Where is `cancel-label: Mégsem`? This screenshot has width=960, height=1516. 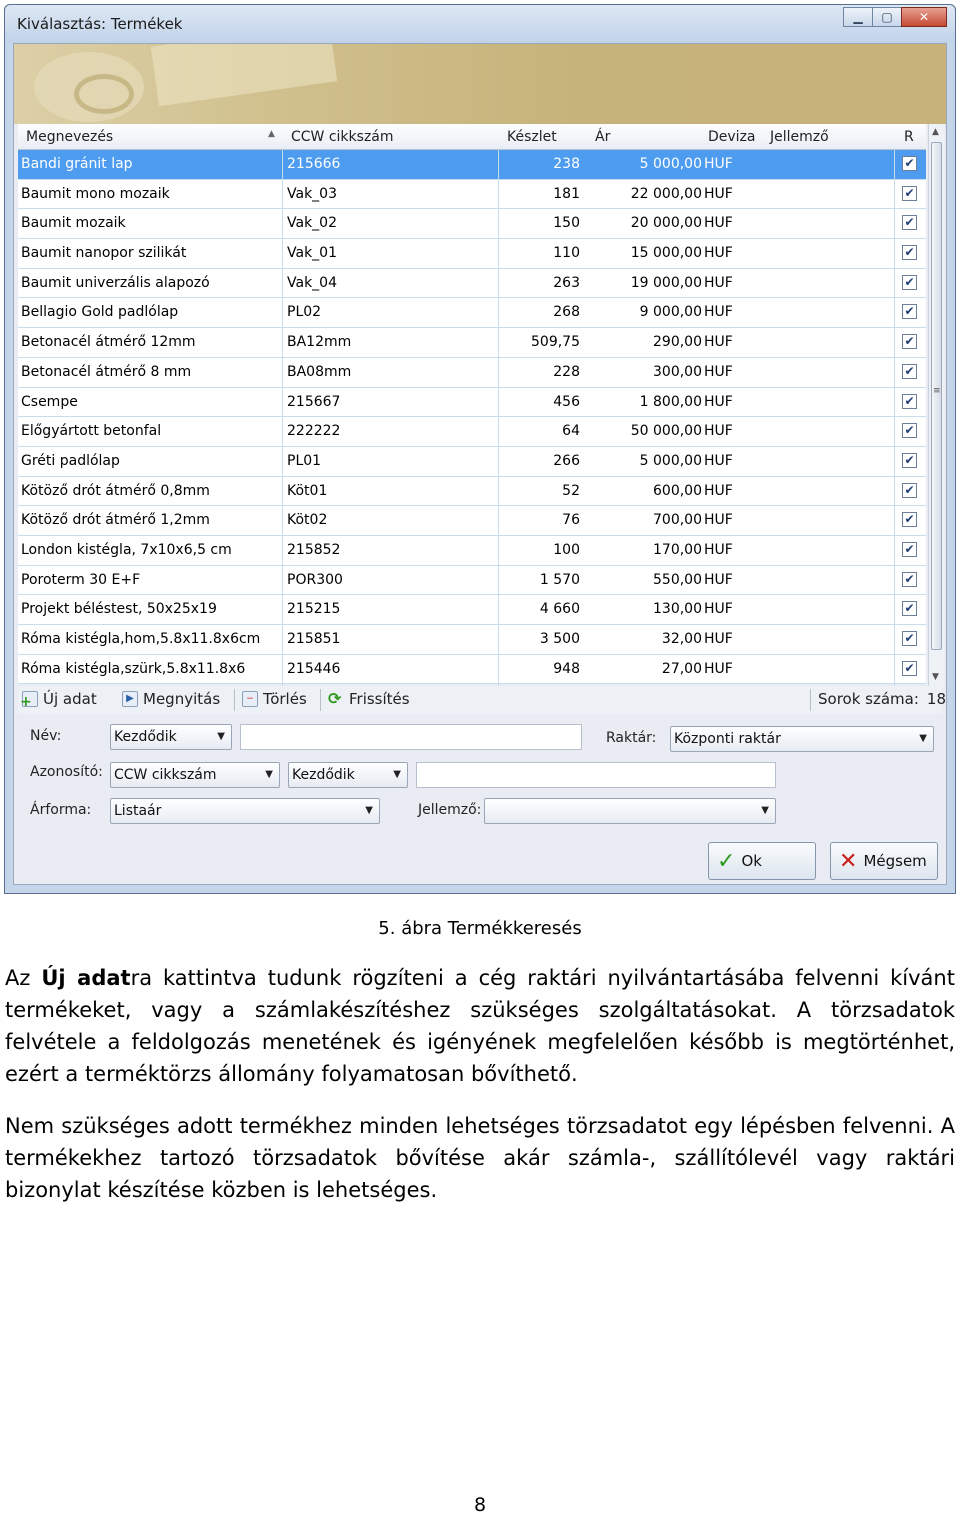 cancel-label: Mégsem is located at coordinates (895, 861).